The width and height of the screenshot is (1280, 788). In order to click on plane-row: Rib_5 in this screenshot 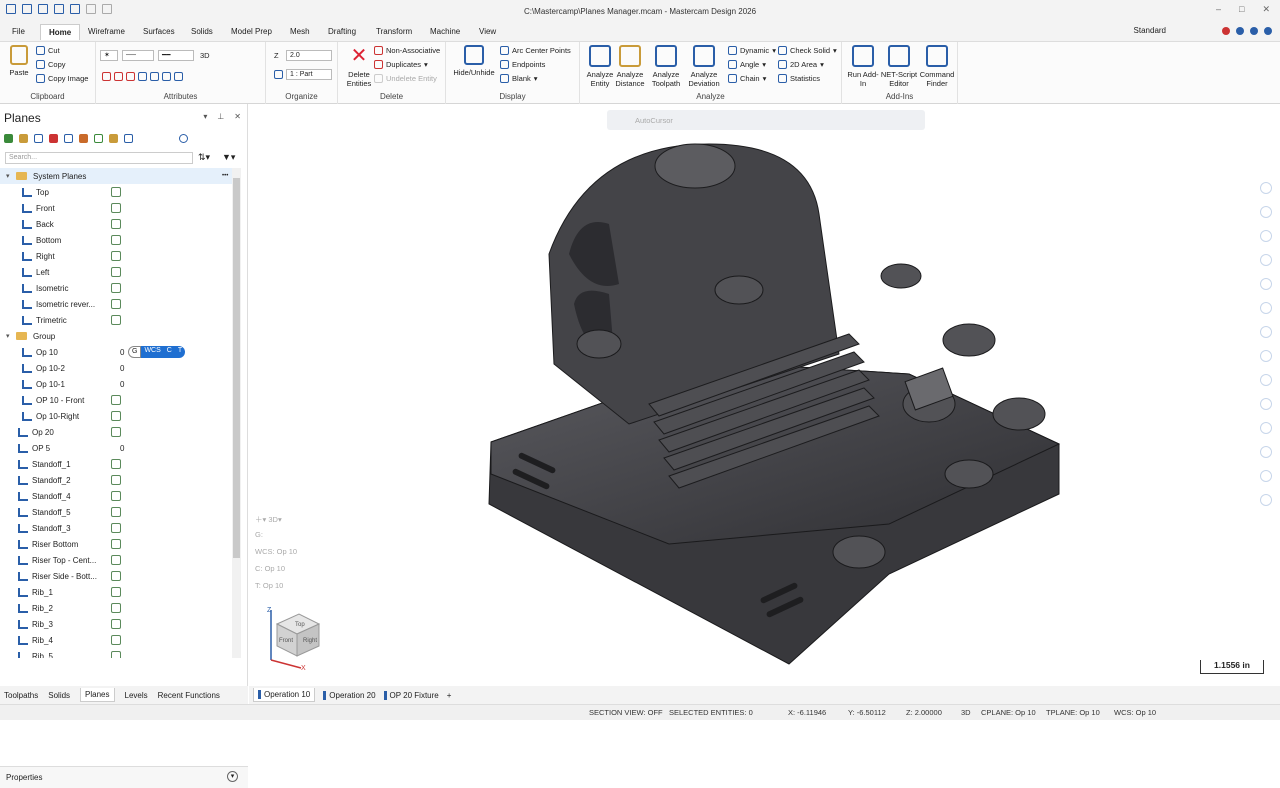, I will do `click(116, 653)`.